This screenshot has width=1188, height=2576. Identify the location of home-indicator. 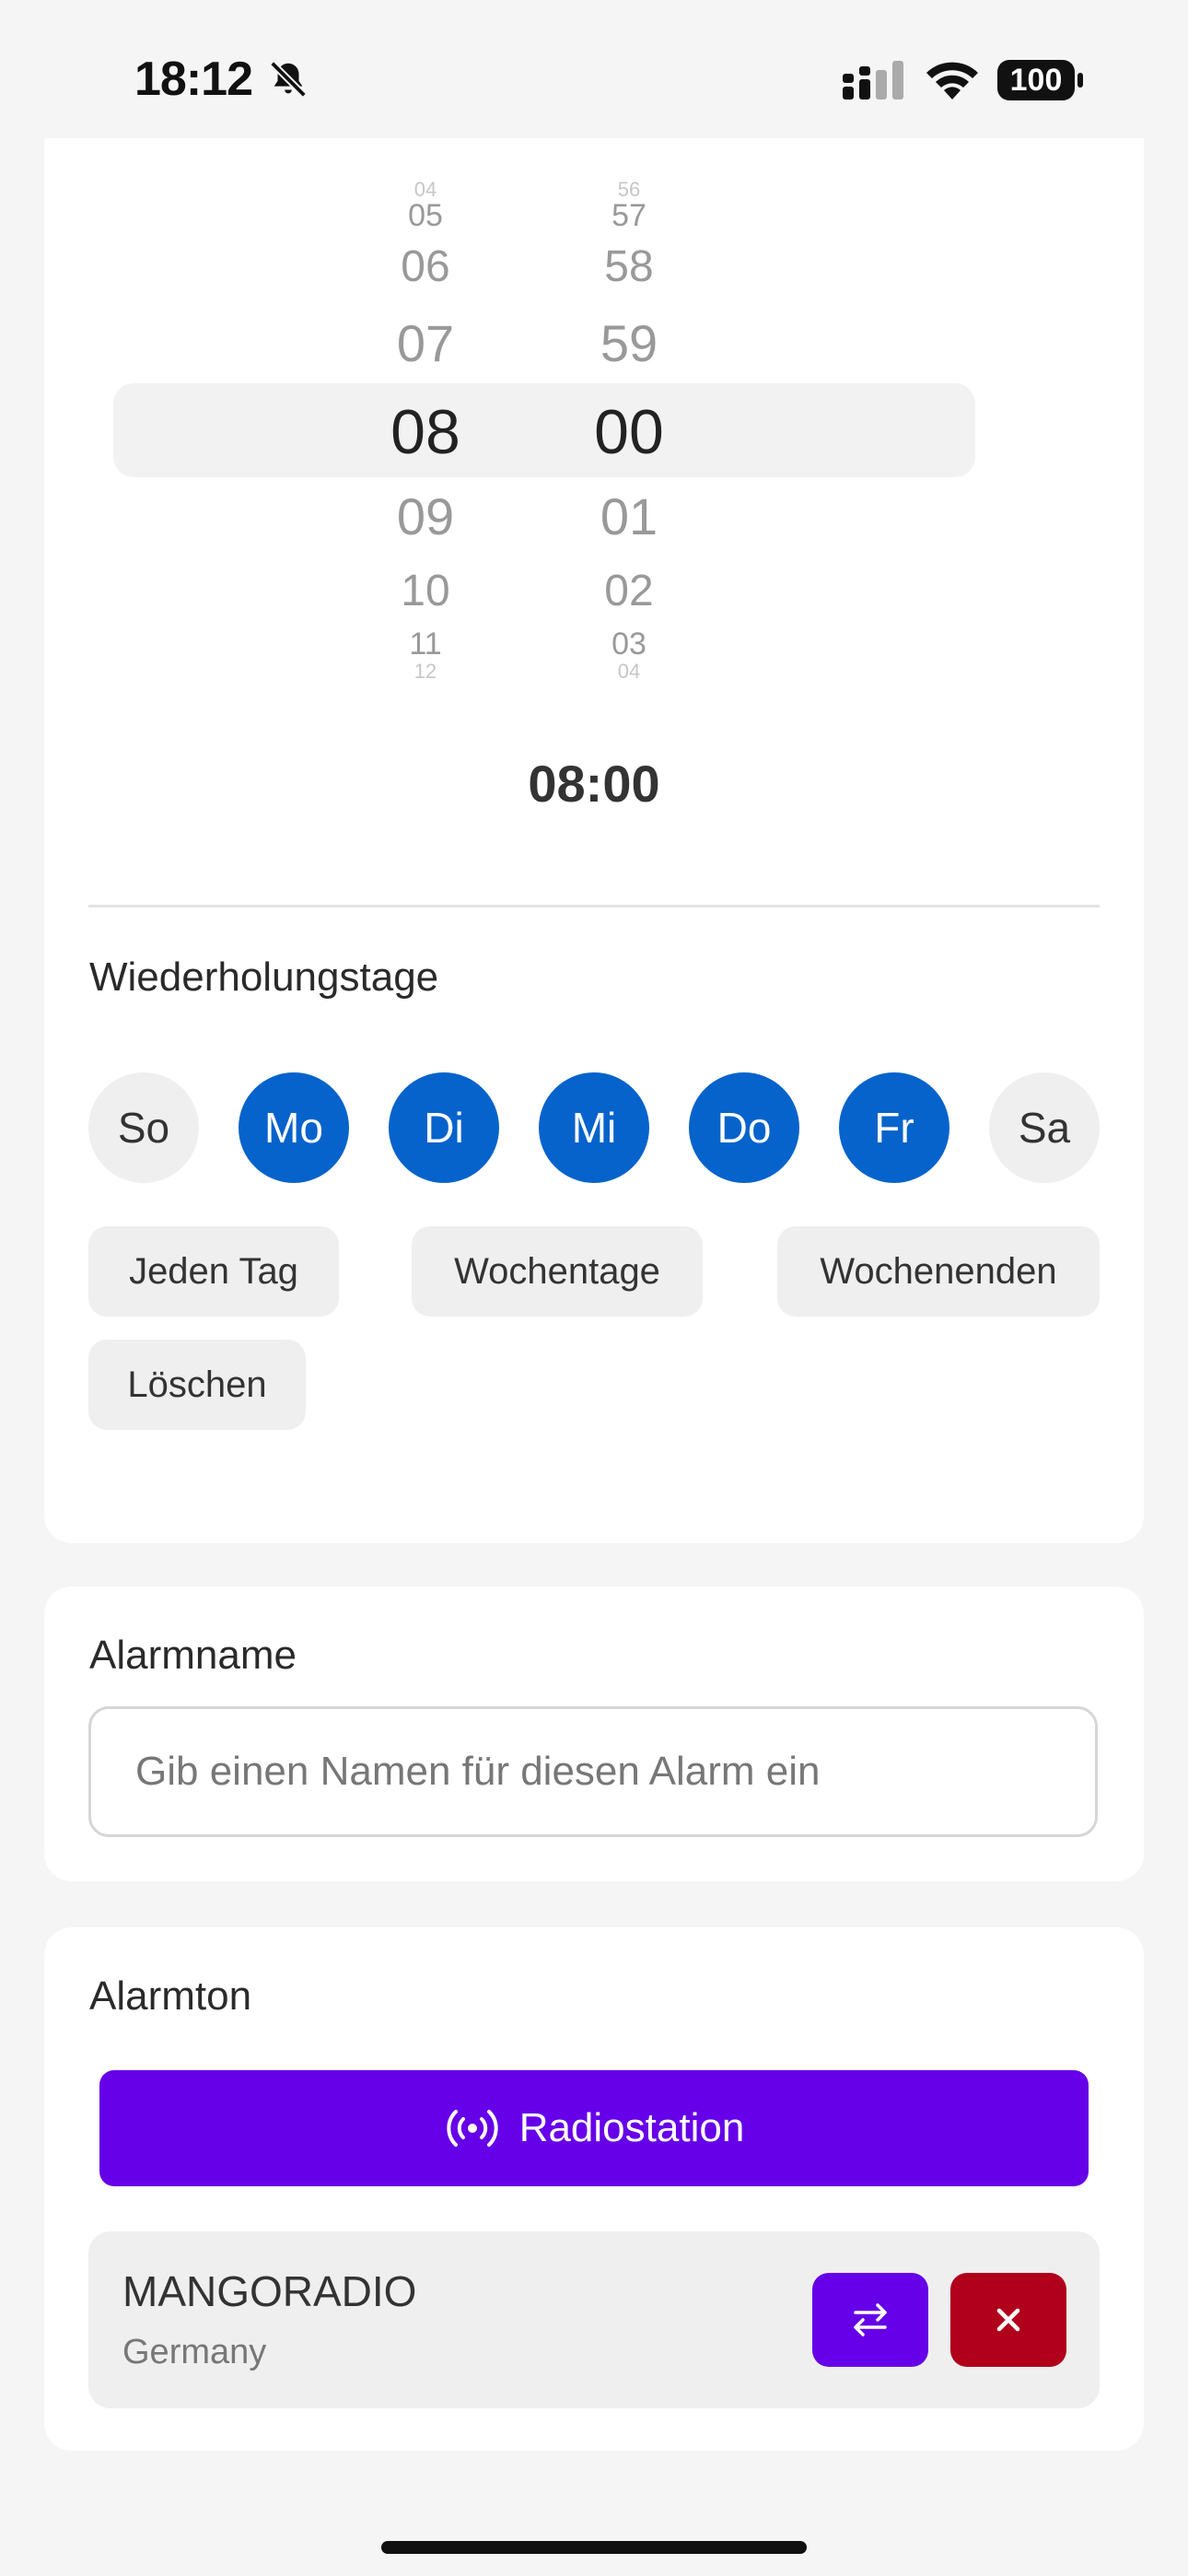
(594, 2547).